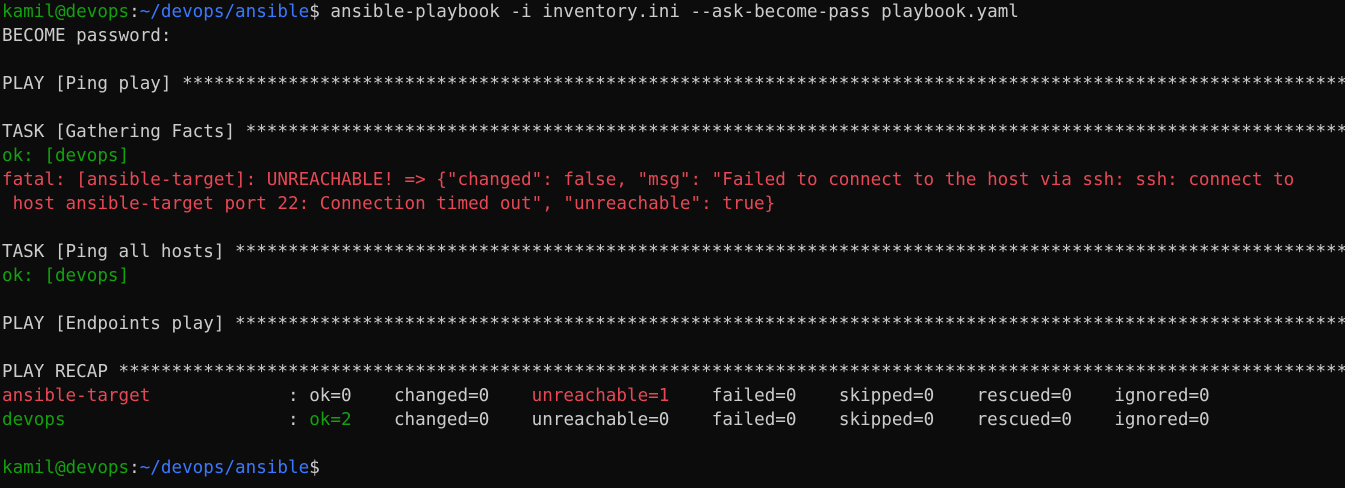  I want to click on final-prompt-line: kamil@devops:~/devops/ansible$, so click(673, 468).